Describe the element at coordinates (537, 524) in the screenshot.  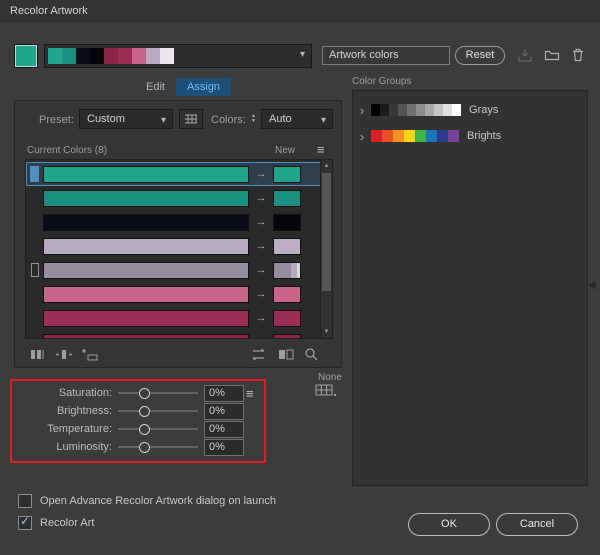
I see `cancel-button: Cancel` at that location.